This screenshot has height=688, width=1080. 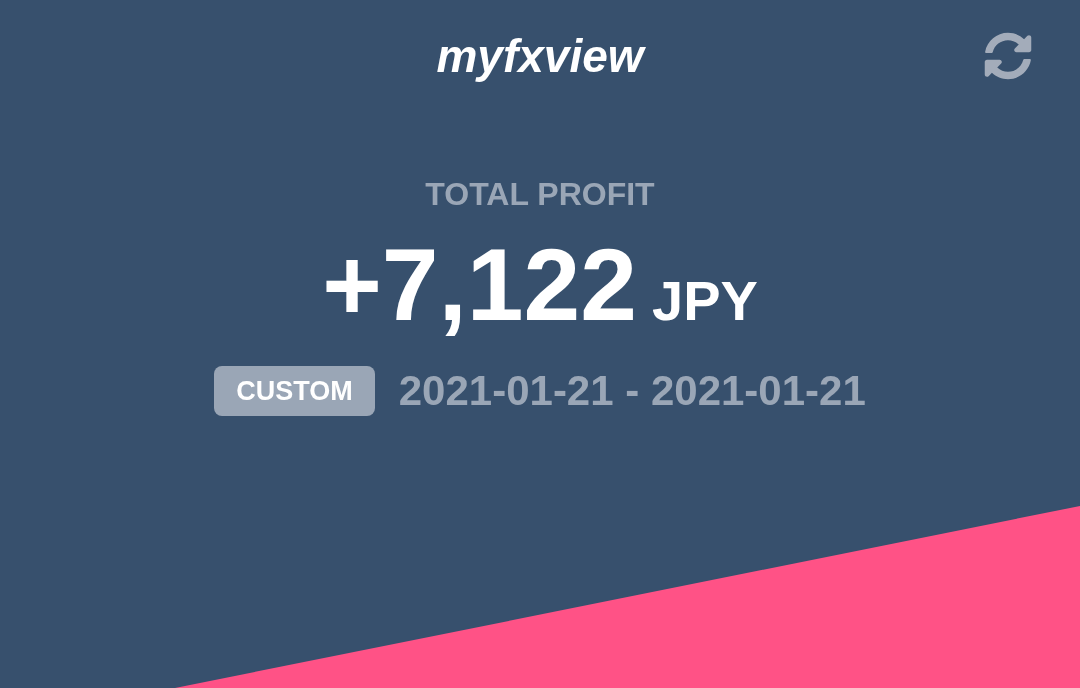 I want to click on refresh-icon, so click(x=1008, y=56).